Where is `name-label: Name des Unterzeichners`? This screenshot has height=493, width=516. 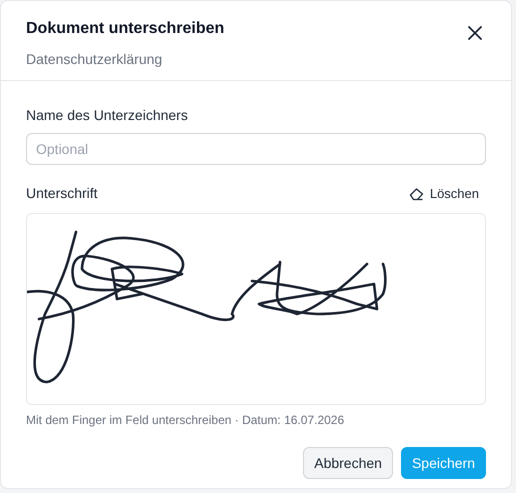 name-label: Name des Unterzeichners is located at coordinates (107, 115).